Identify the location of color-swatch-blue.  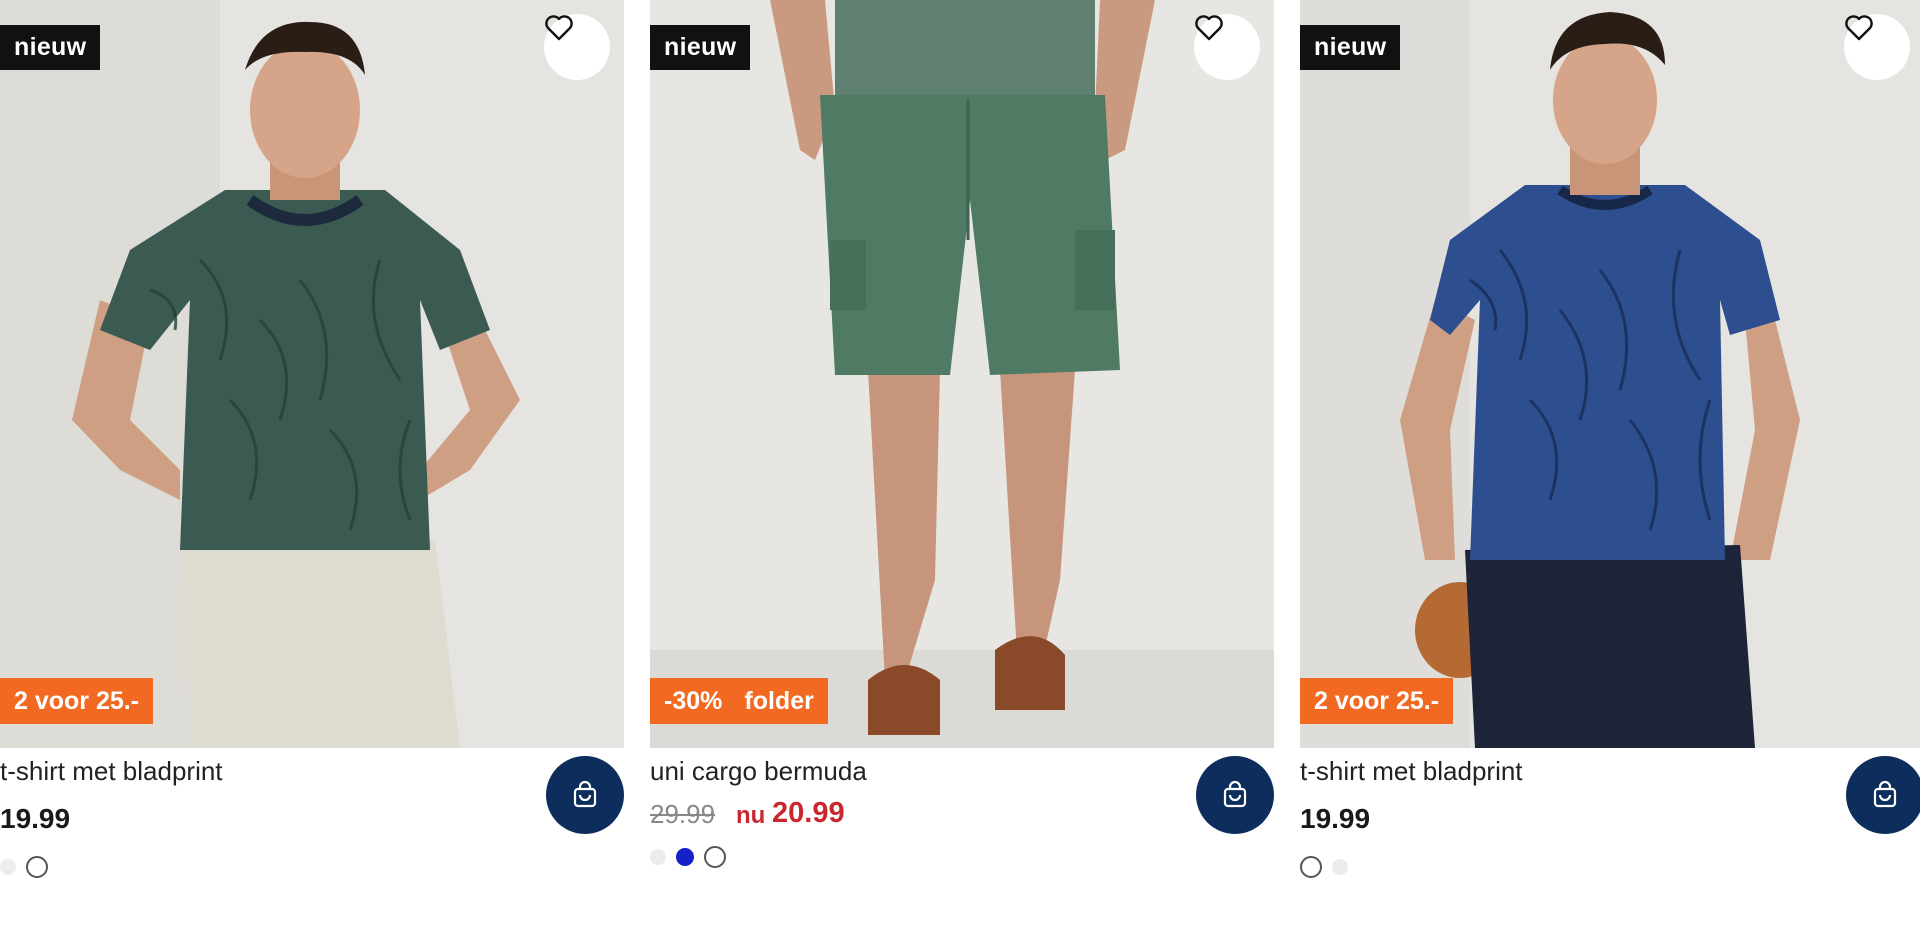
(685, 857).